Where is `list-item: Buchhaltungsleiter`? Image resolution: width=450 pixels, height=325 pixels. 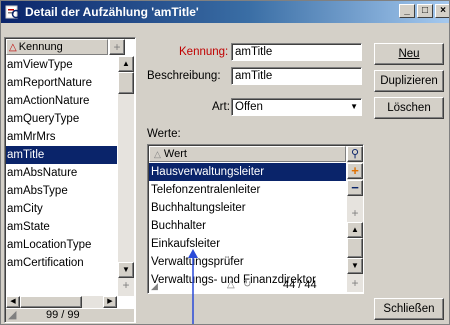
list-item: Buchhaltungsleiter is located at coordinates (247, 208).